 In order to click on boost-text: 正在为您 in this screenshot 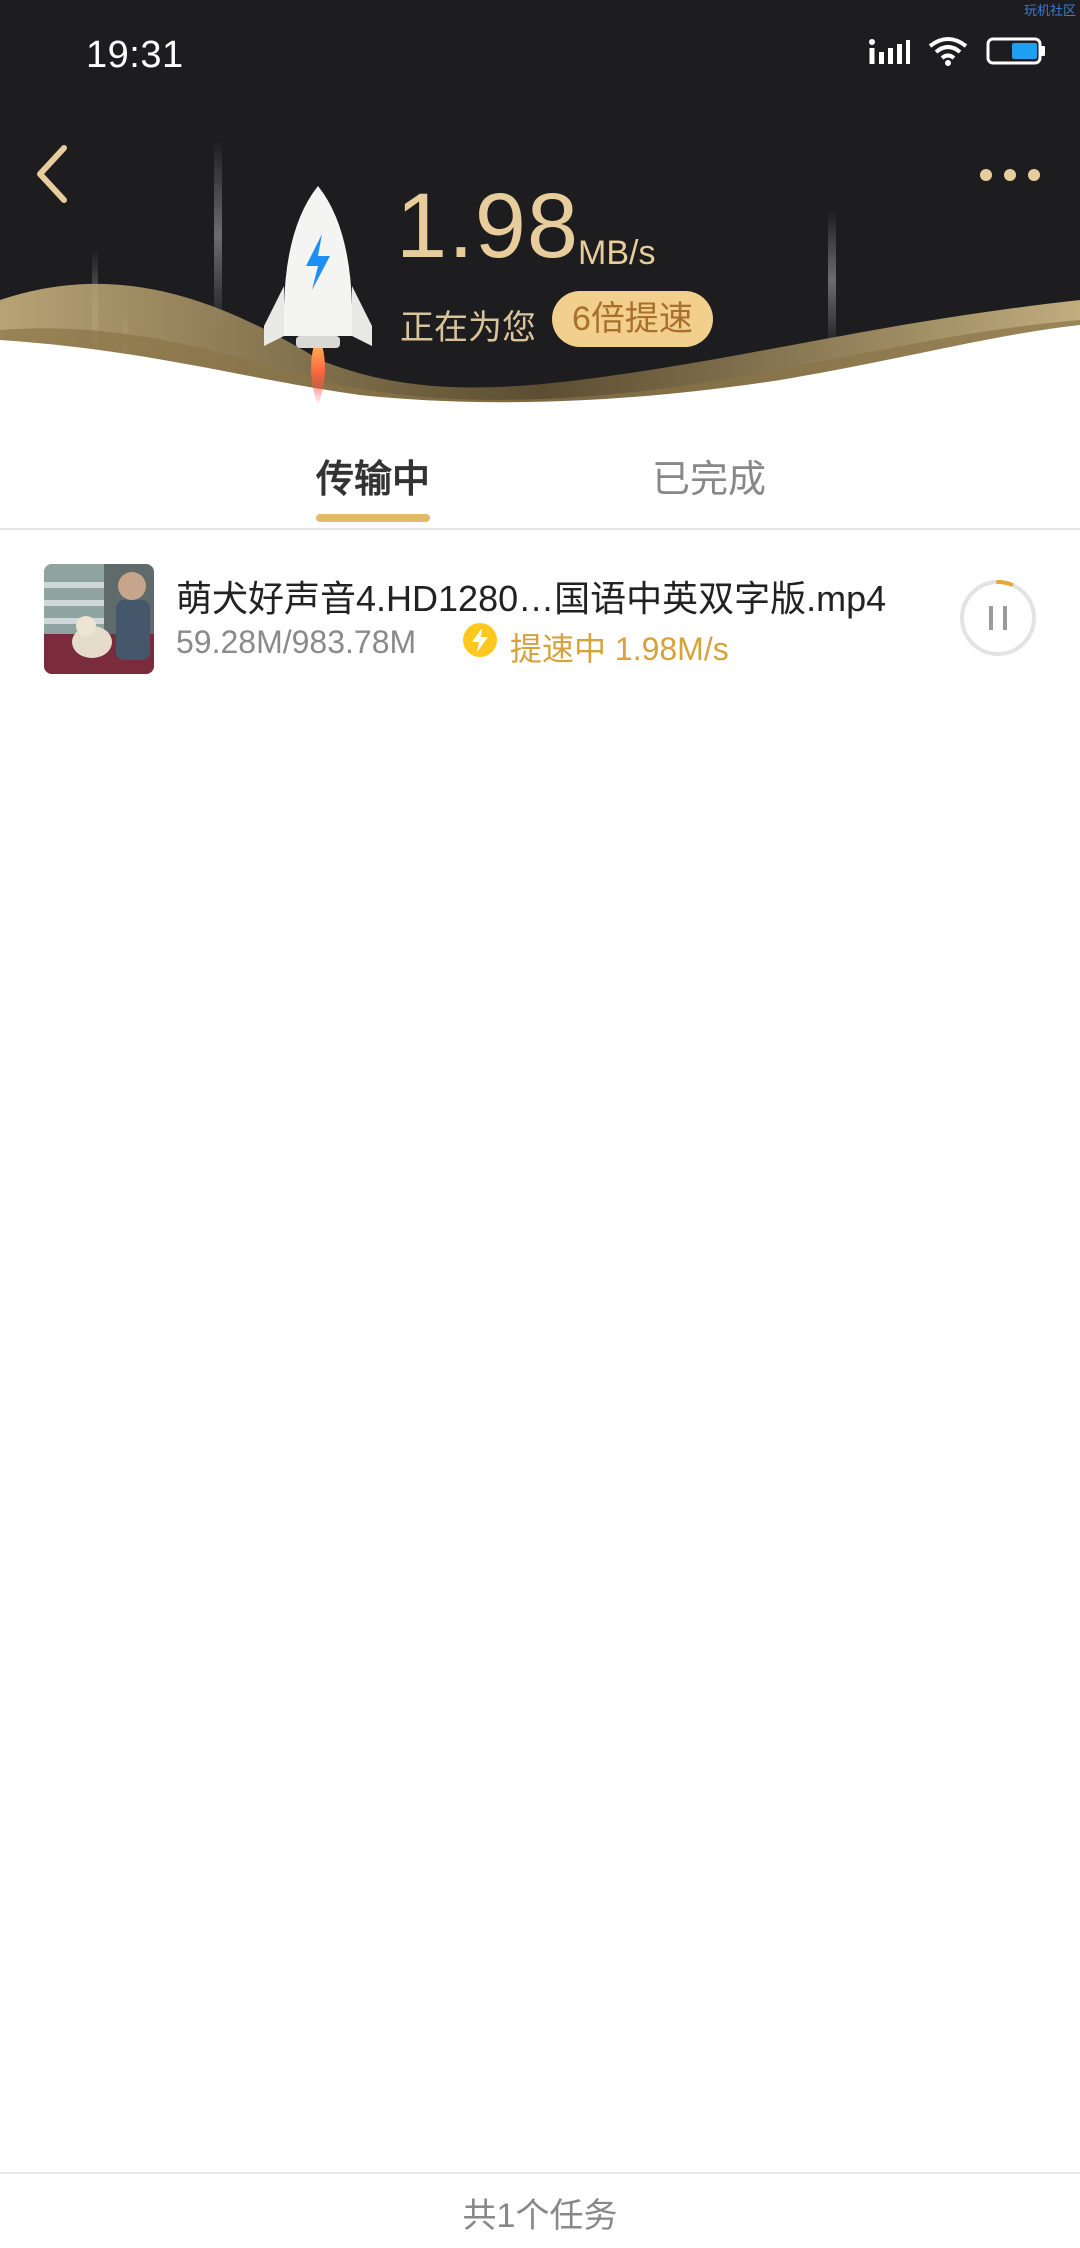, I will do `click(468, 328)`.